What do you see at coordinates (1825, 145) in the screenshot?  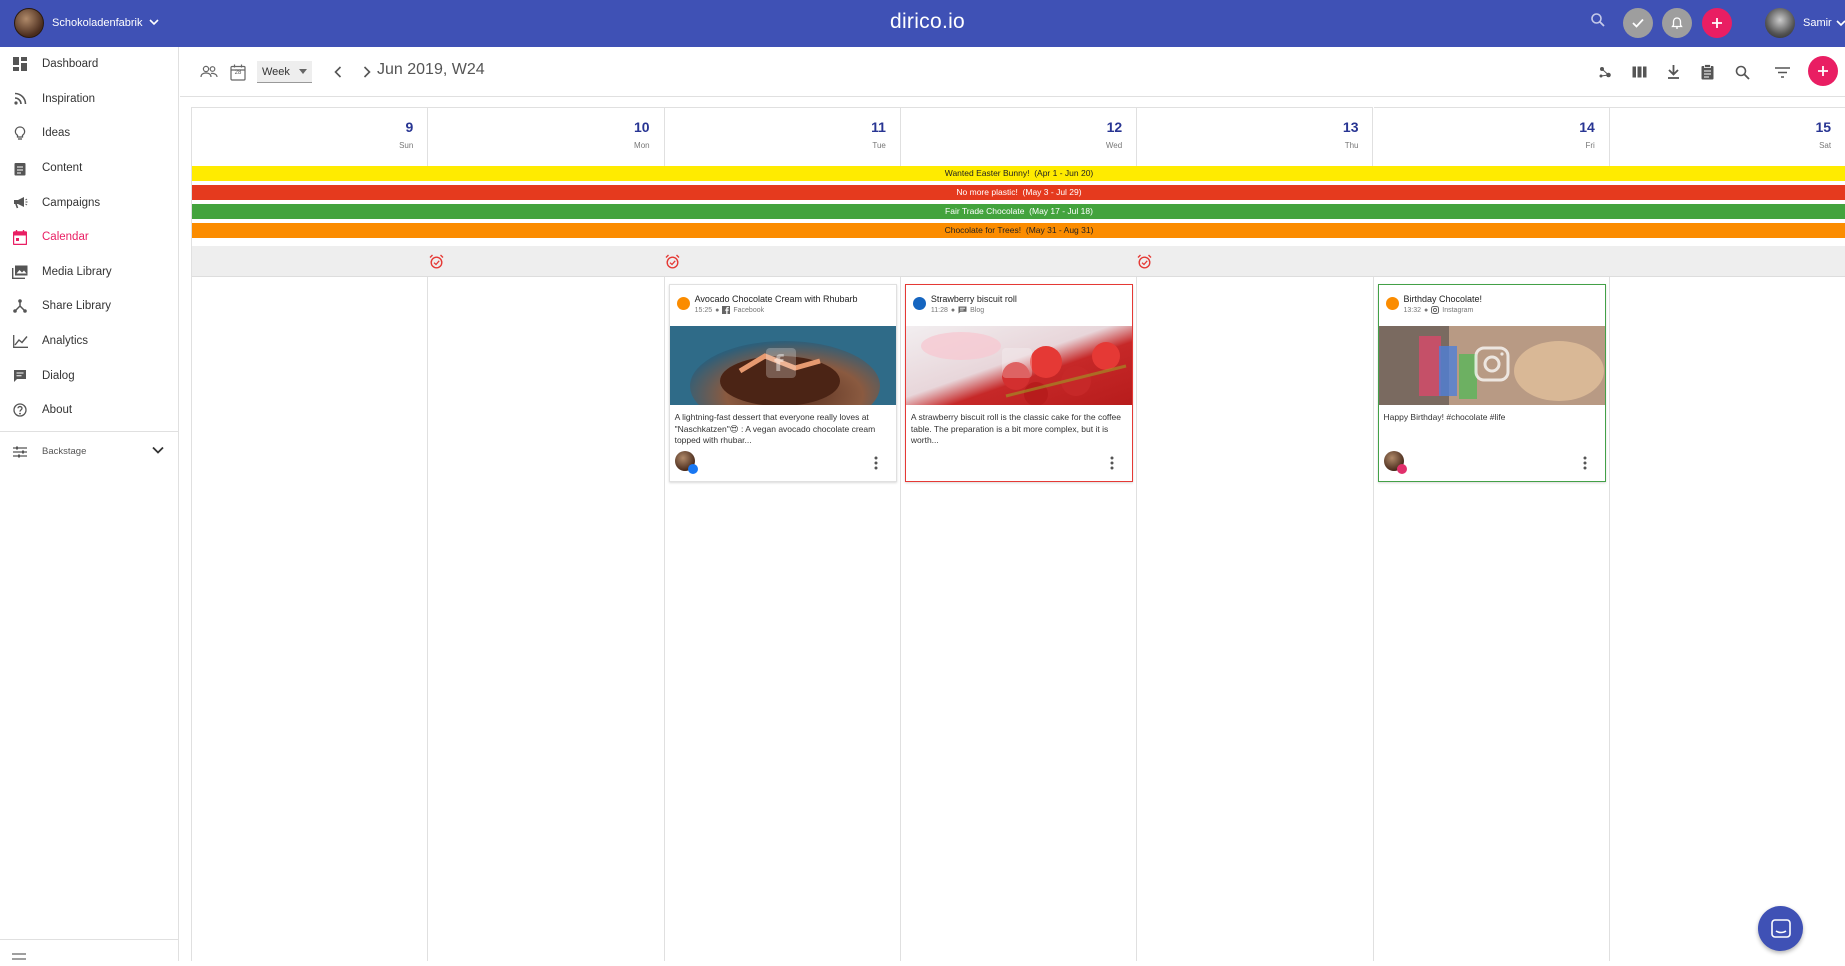 I see `day-of-week: Sat` at bounding box center [1825, 145].